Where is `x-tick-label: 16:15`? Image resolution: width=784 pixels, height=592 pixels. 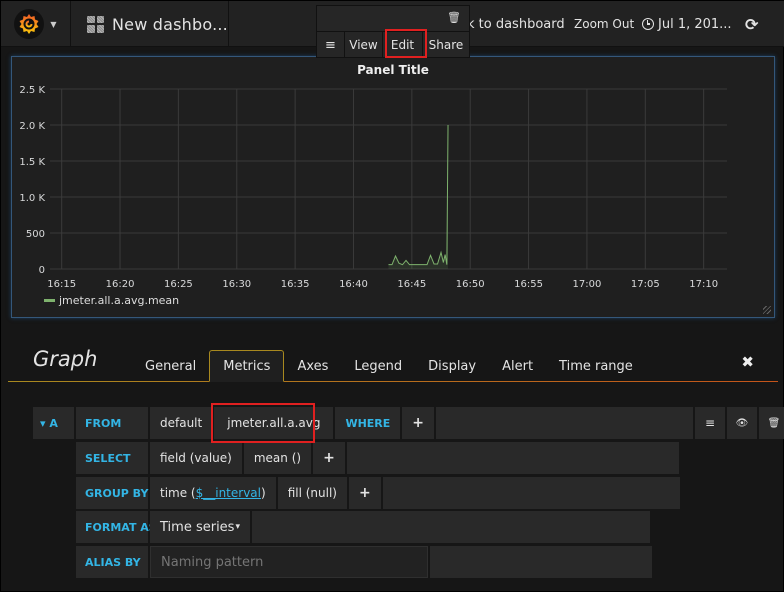
x-tick-label: 16:15 is located at coordinates (61, 284).